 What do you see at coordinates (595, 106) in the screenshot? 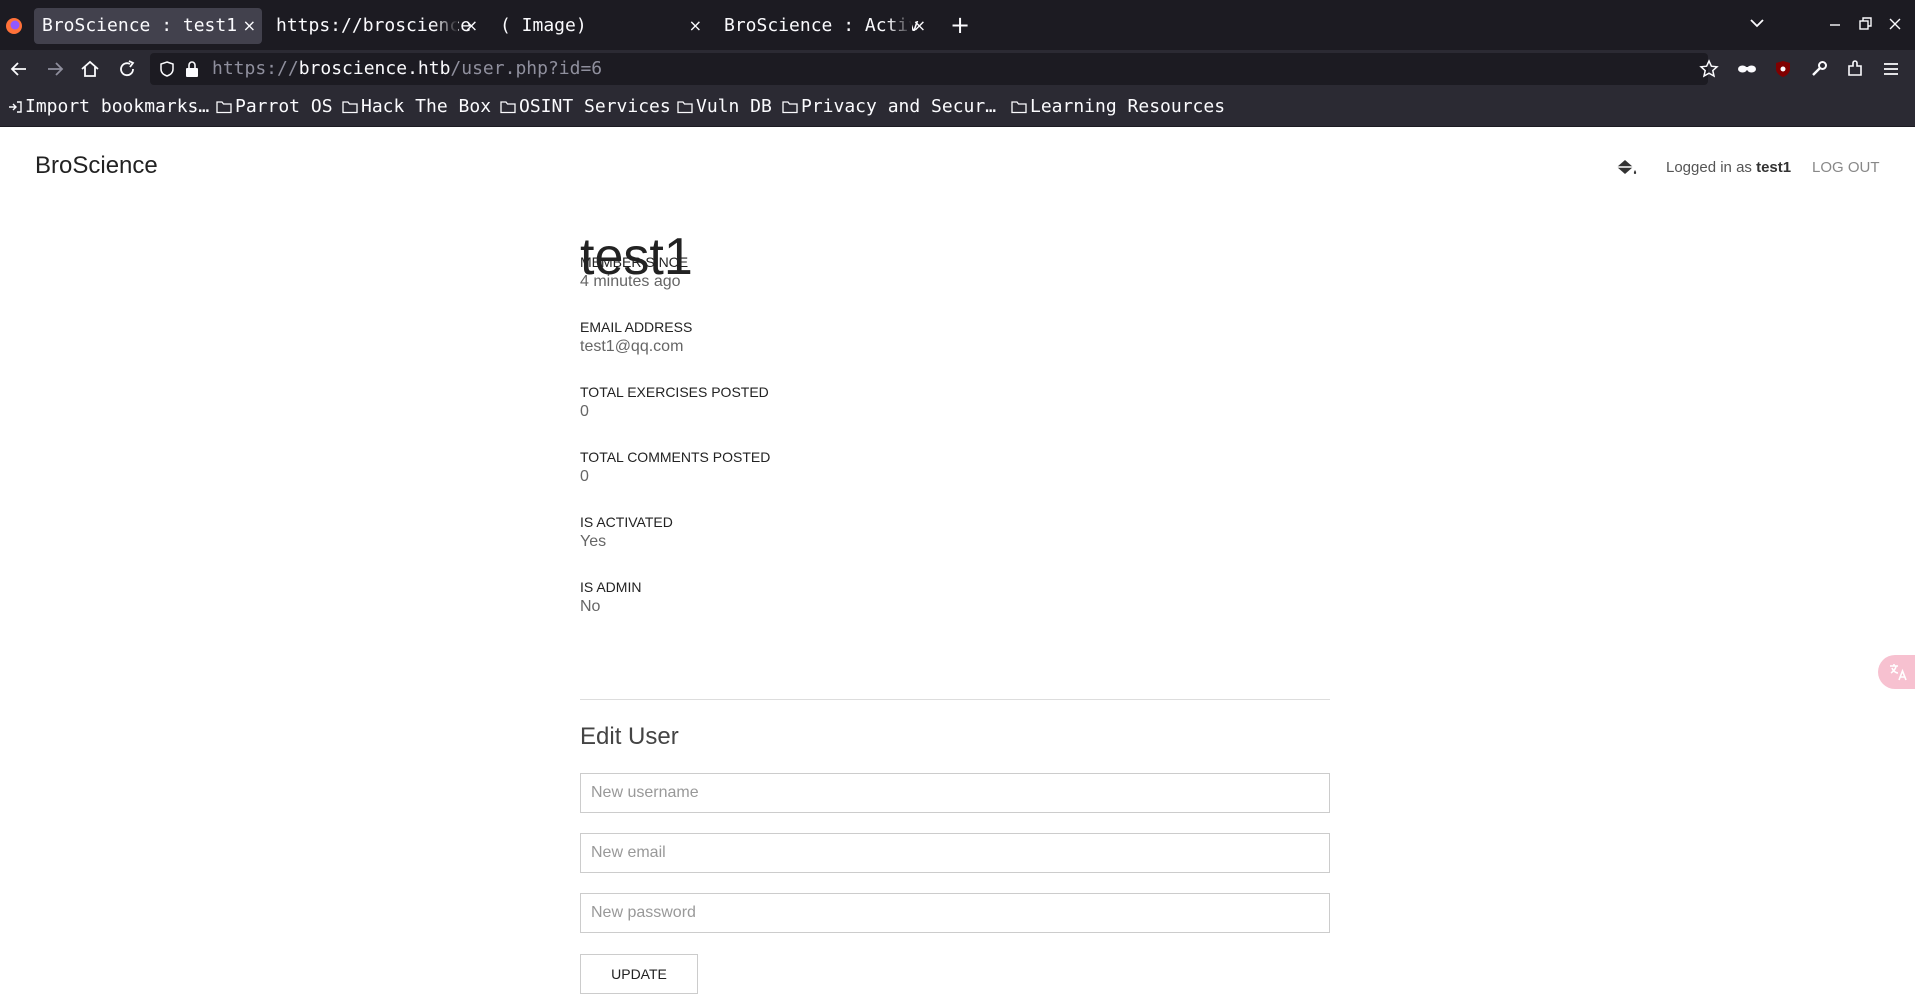
I see `bookmark-label: OSINT Services` at bounding box center [595, 106].